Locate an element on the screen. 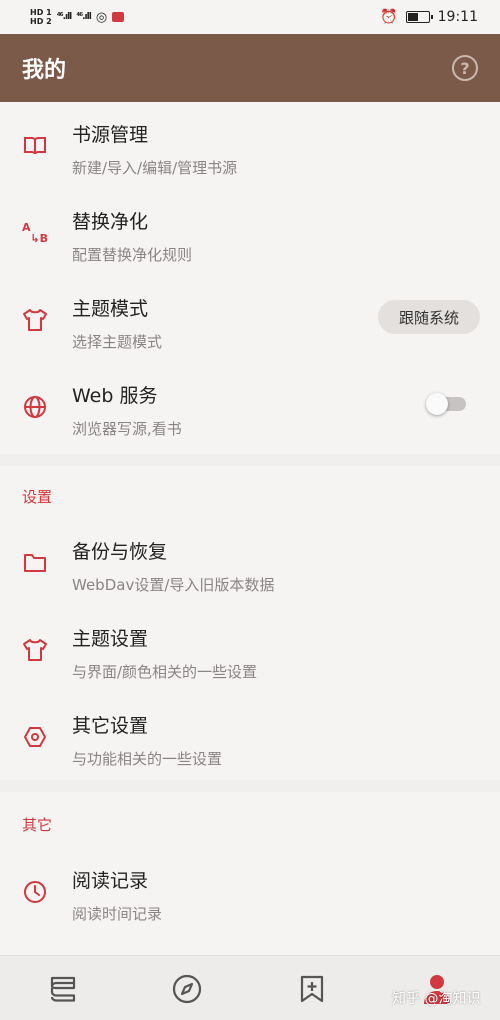  item-subtitle: 与功能相关的一些设置 is located at coordinates (147, 759).